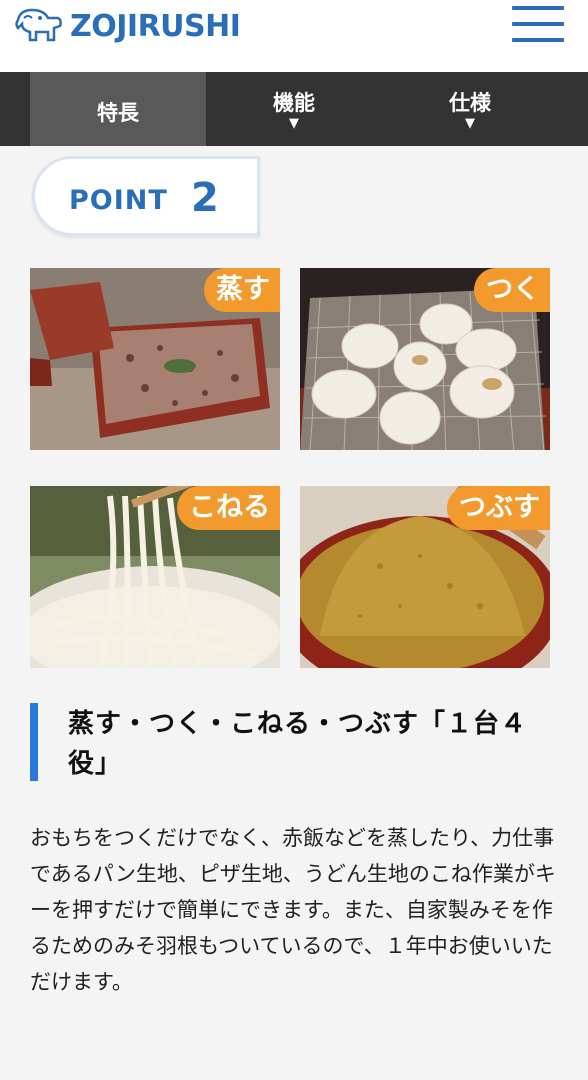 Image resolution: width=588 pixels, height=1080 pixels. What do you see at coordinates (294, 103) in the screenshot?
I see `tab-label: 機能` at bounding box center [294, 103].